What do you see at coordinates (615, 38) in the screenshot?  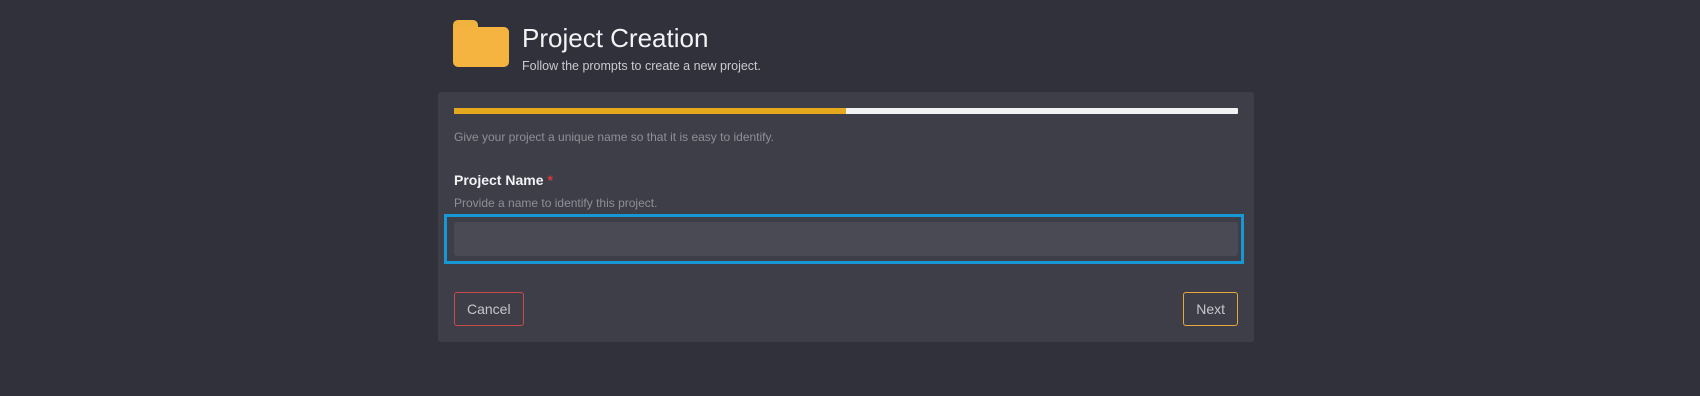 I see `page-title: Project Creation` at bounding box center [615, 38].